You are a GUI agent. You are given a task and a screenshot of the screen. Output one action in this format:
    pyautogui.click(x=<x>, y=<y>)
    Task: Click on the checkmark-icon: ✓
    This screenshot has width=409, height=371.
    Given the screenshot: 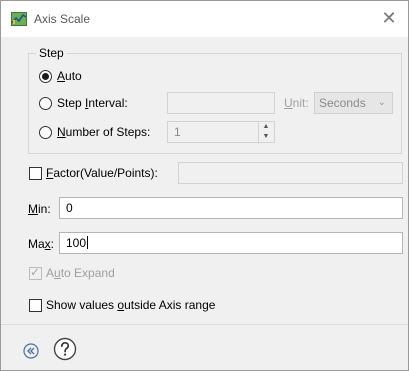 What is the action you would take?
    pyautogui.click(x=35, y=272)
    